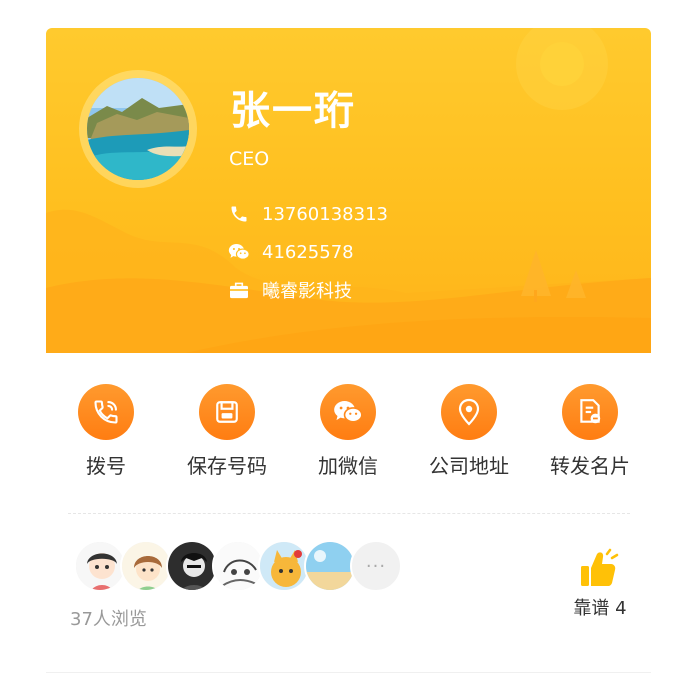 This screenshot has height=700, width=700. I want to click on profile-name: 张一珩, so click(293, 111).